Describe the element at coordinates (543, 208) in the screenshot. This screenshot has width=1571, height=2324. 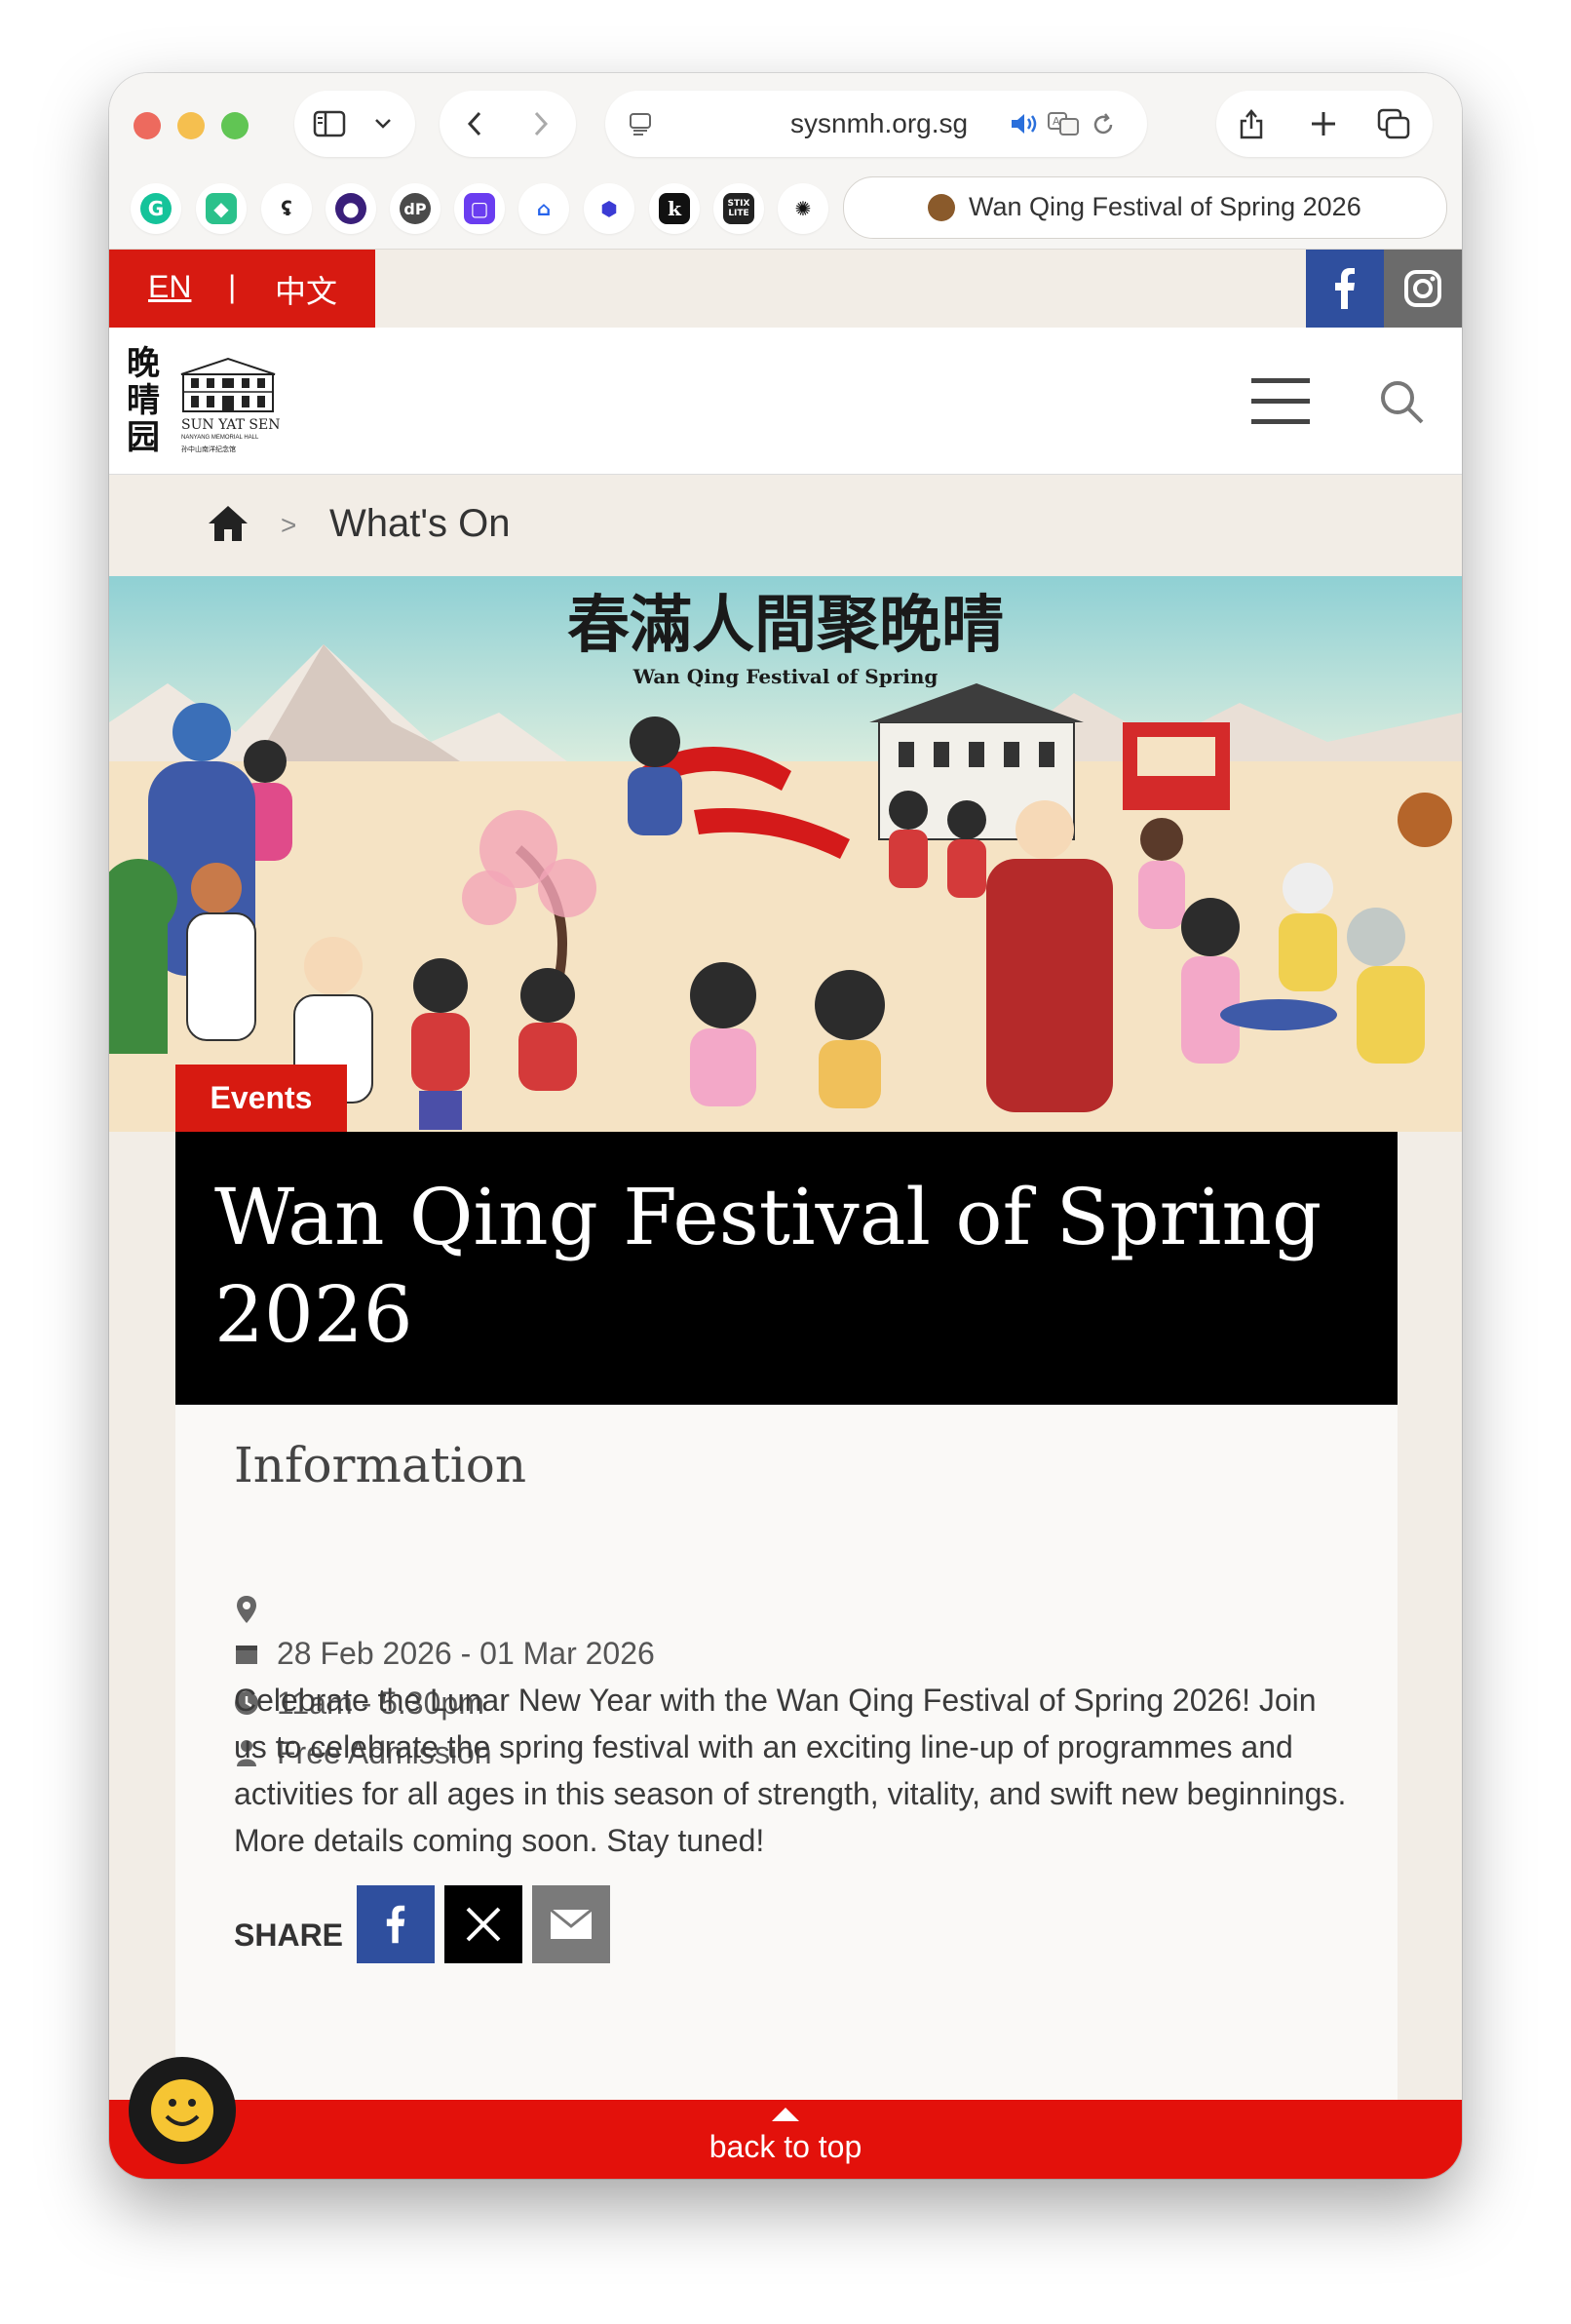
I see `ticket-icon: ⌂` at that location.